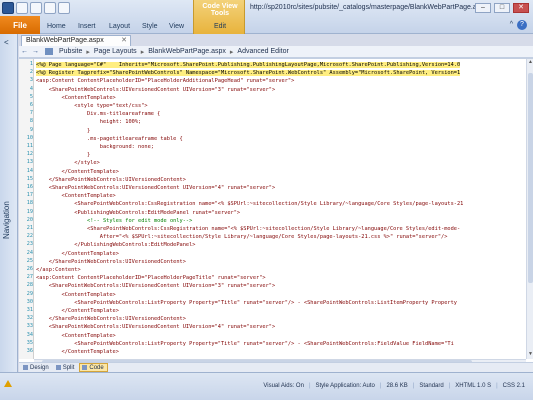 The height and width of the screenshot is (400, 533). Describe the element at coordinates (29, 203) in the screenshot. I see `line-number: 18` at that location.